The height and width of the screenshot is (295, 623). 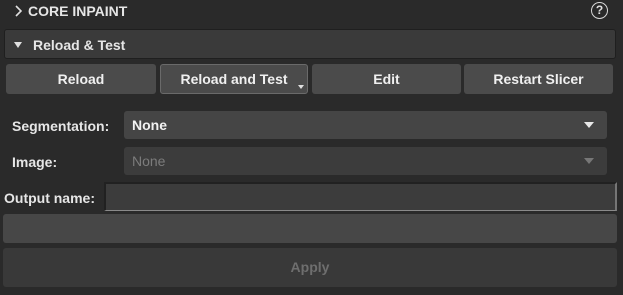 What do you see at coordinates (311, 11) in the screenshot?
I see `core-inpaint-header: CORE INPAINT ?` at bounding box center [311, 11].